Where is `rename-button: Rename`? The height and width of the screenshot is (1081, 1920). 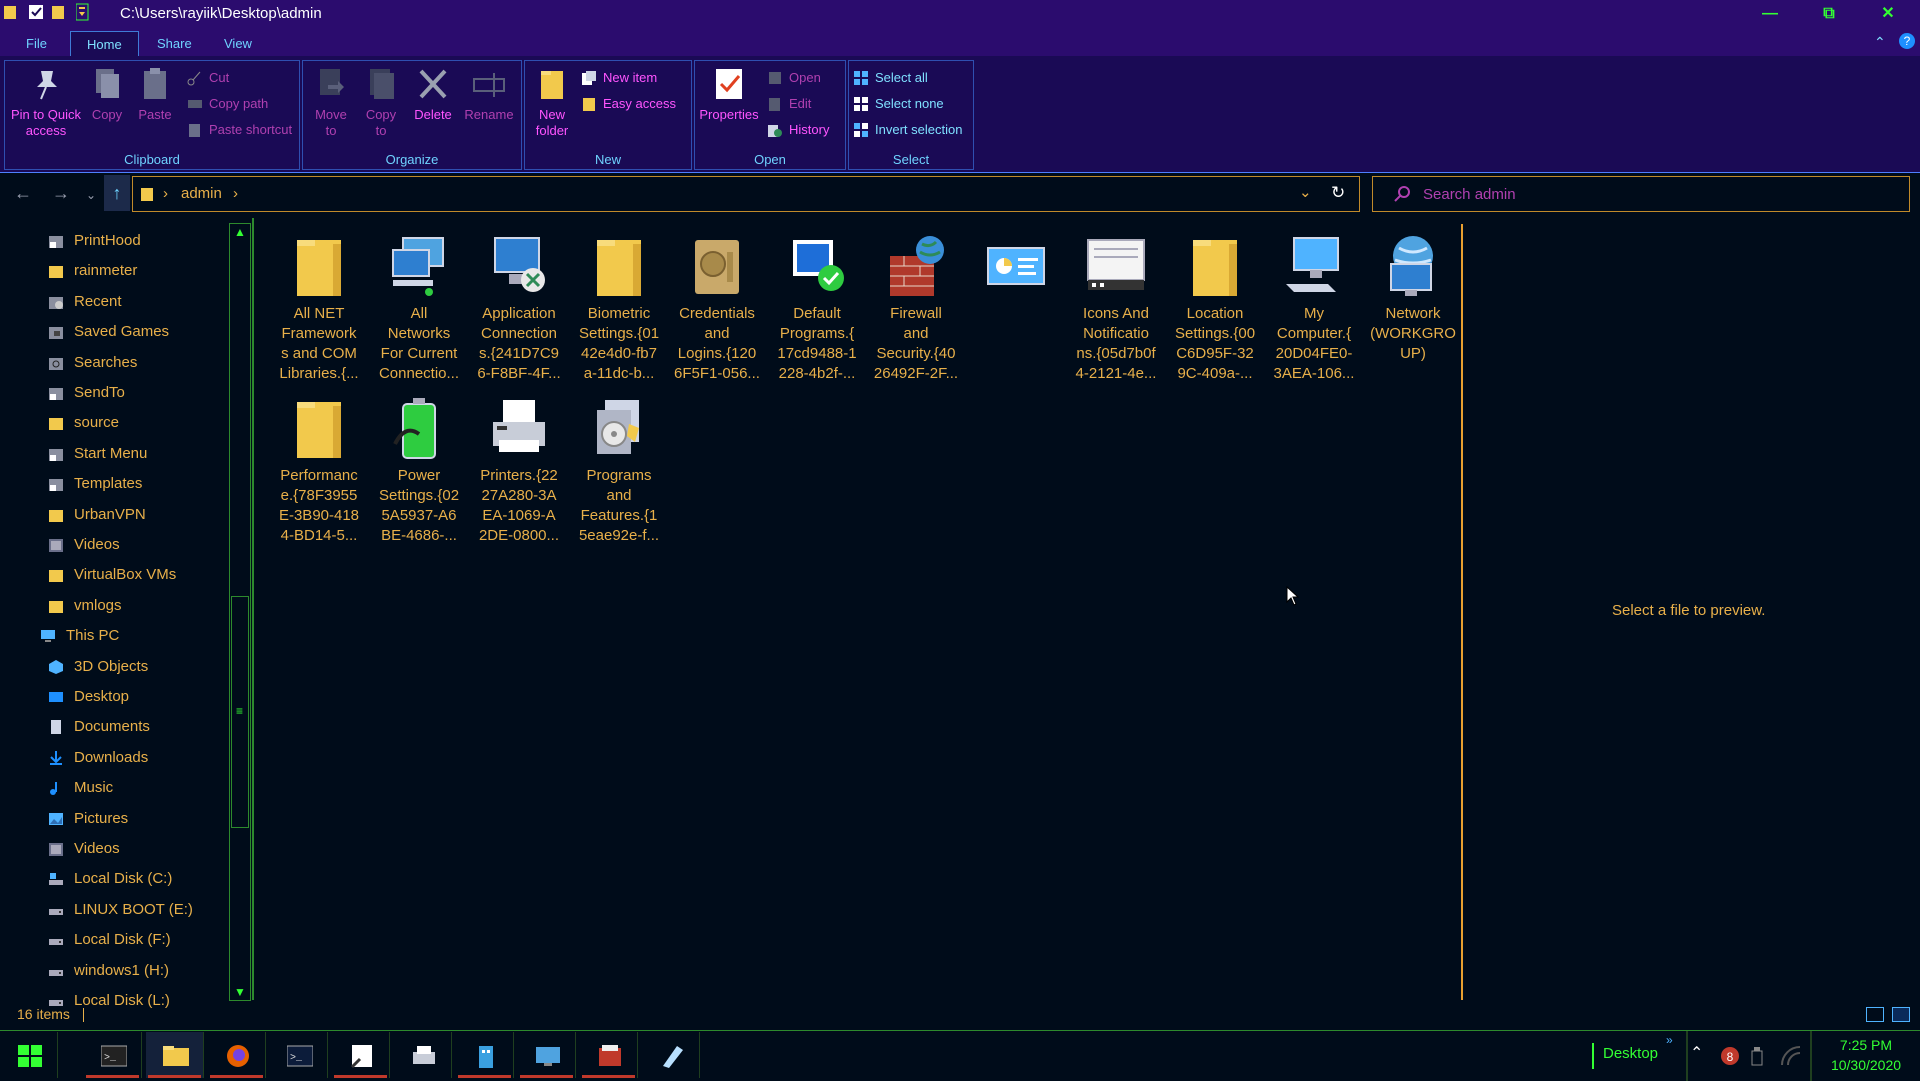 rename-button: Rename is located at coordinates (489, 94).